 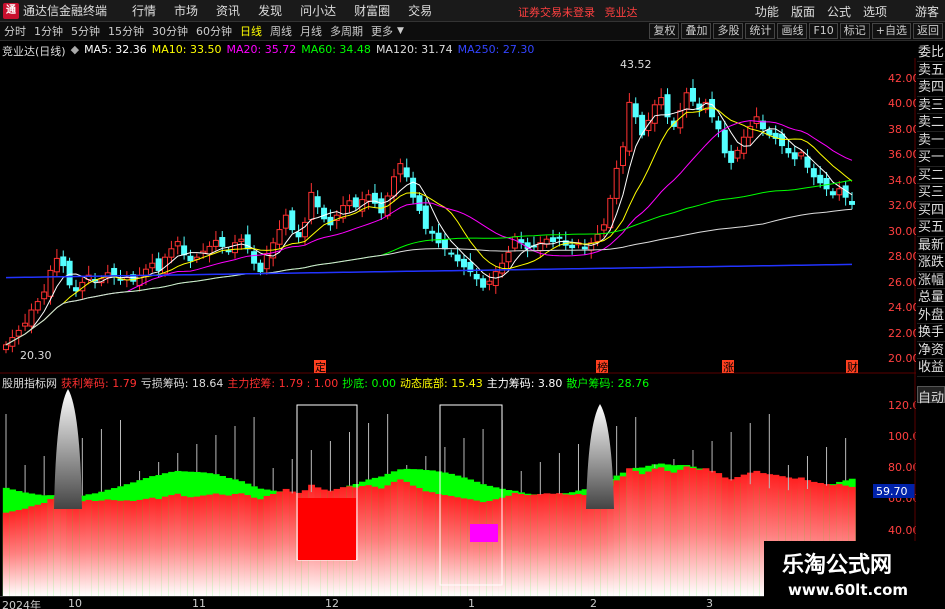 I want to click on auto-button: 自动, so click(x=931, y=396).